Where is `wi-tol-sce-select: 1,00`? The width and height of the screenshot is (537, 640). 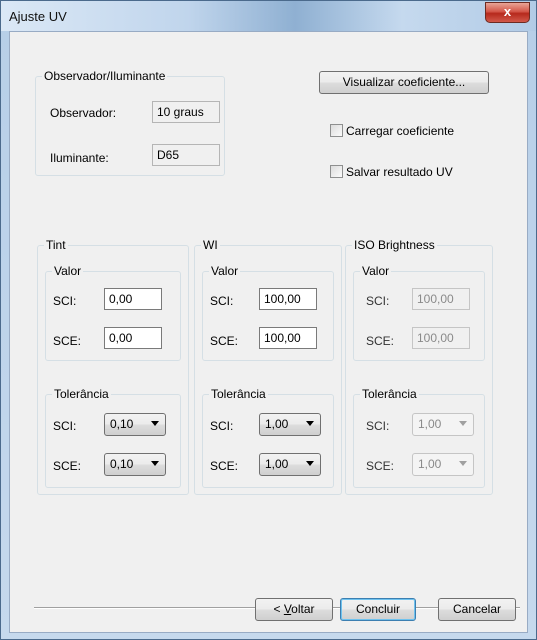 wi-tol-sce-select: 1,00 is located at coordinates (290, 464).